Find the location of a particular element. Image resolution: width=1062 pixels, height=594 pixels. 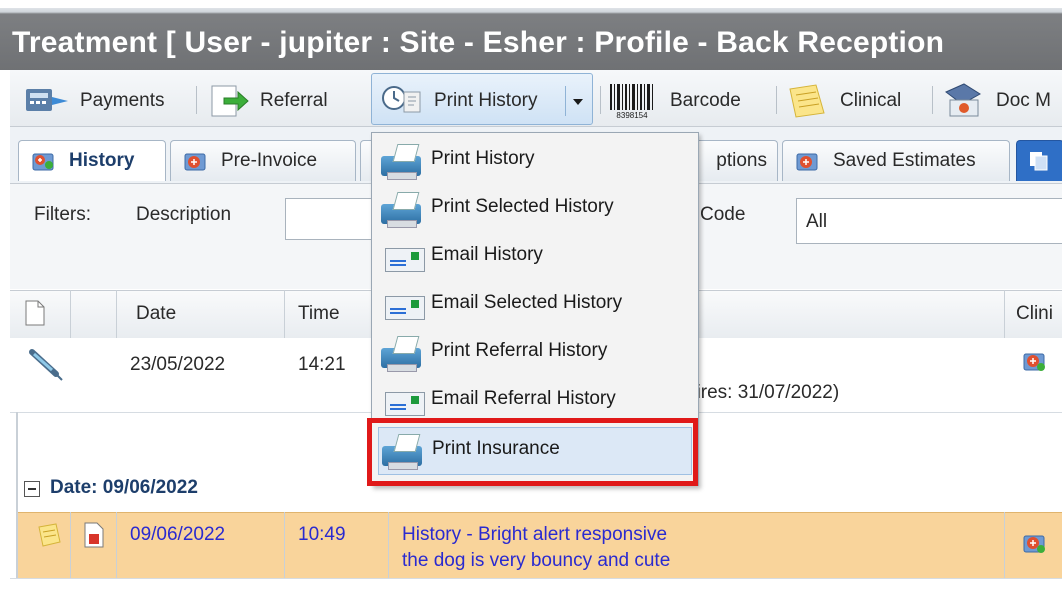

column-header-time: Time is located at coordinates (319, 314).